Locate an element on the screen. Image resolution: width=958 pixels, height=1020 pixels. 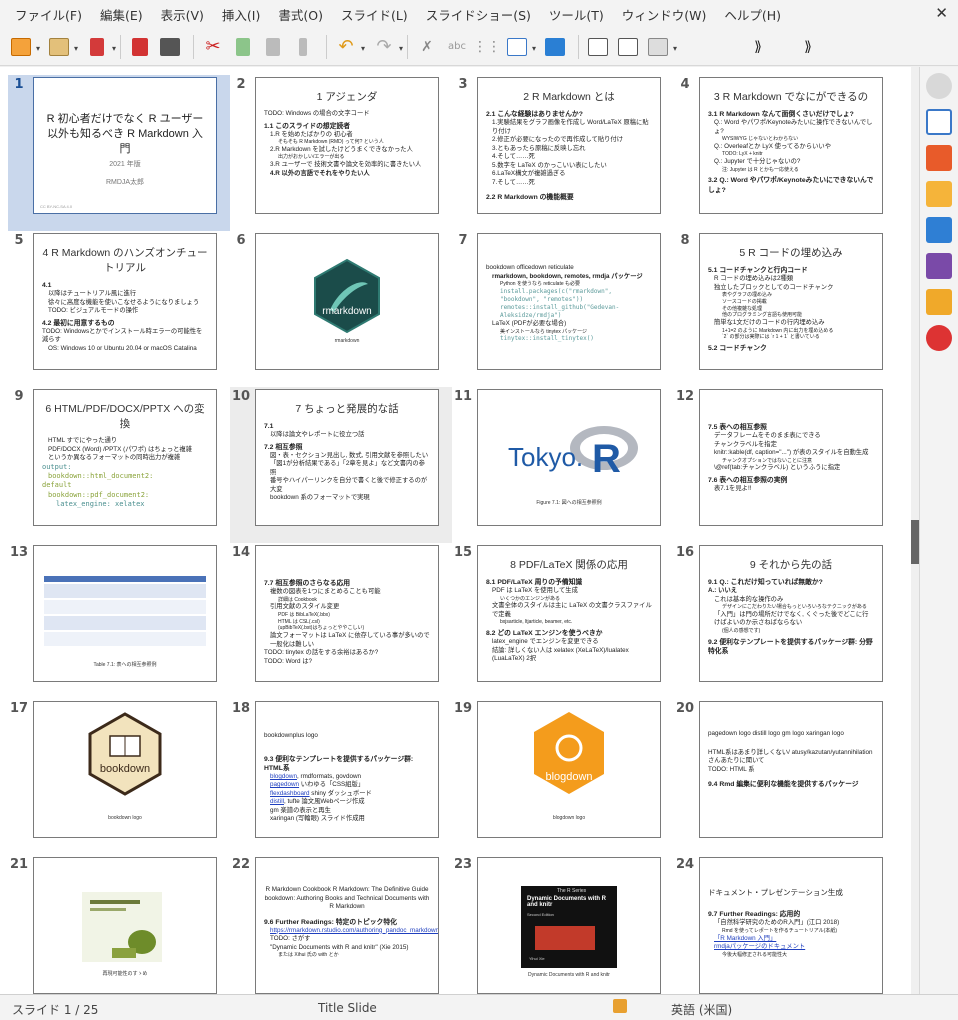
slide-number: 3 is located at coordinates (463, 84).